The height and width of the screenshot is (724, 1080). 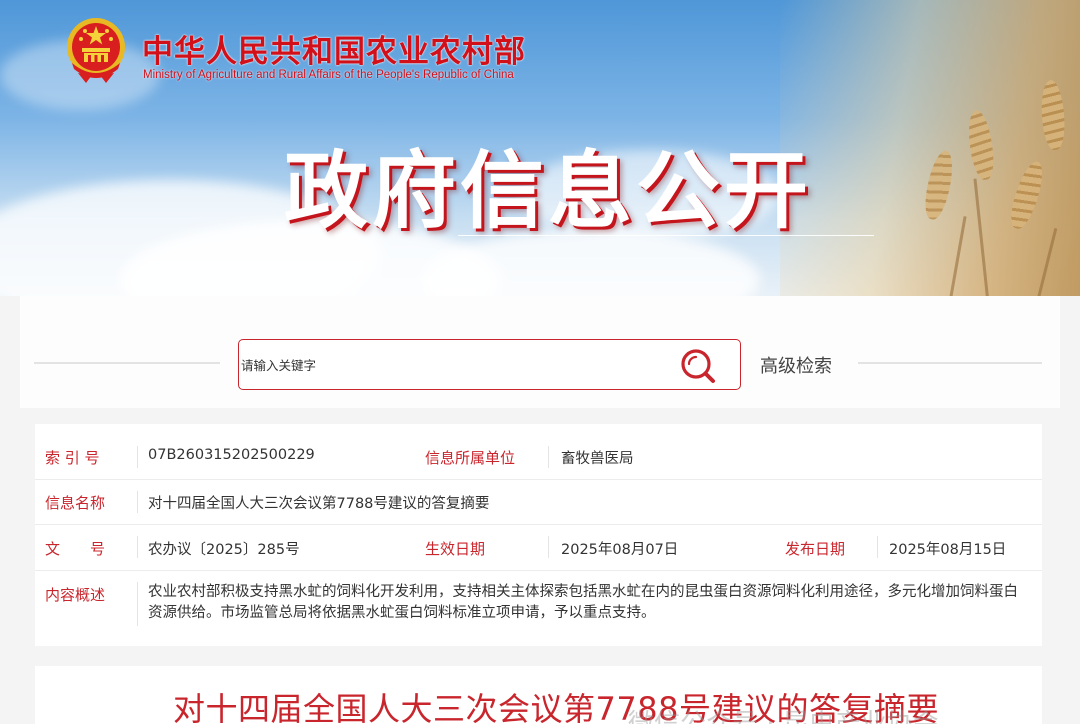 What do you see at coordinates (783, 716) in the screenshot?
I see `watermark: 微信公众号 · 昆虫产业协会` at bounding box center [783, 716].